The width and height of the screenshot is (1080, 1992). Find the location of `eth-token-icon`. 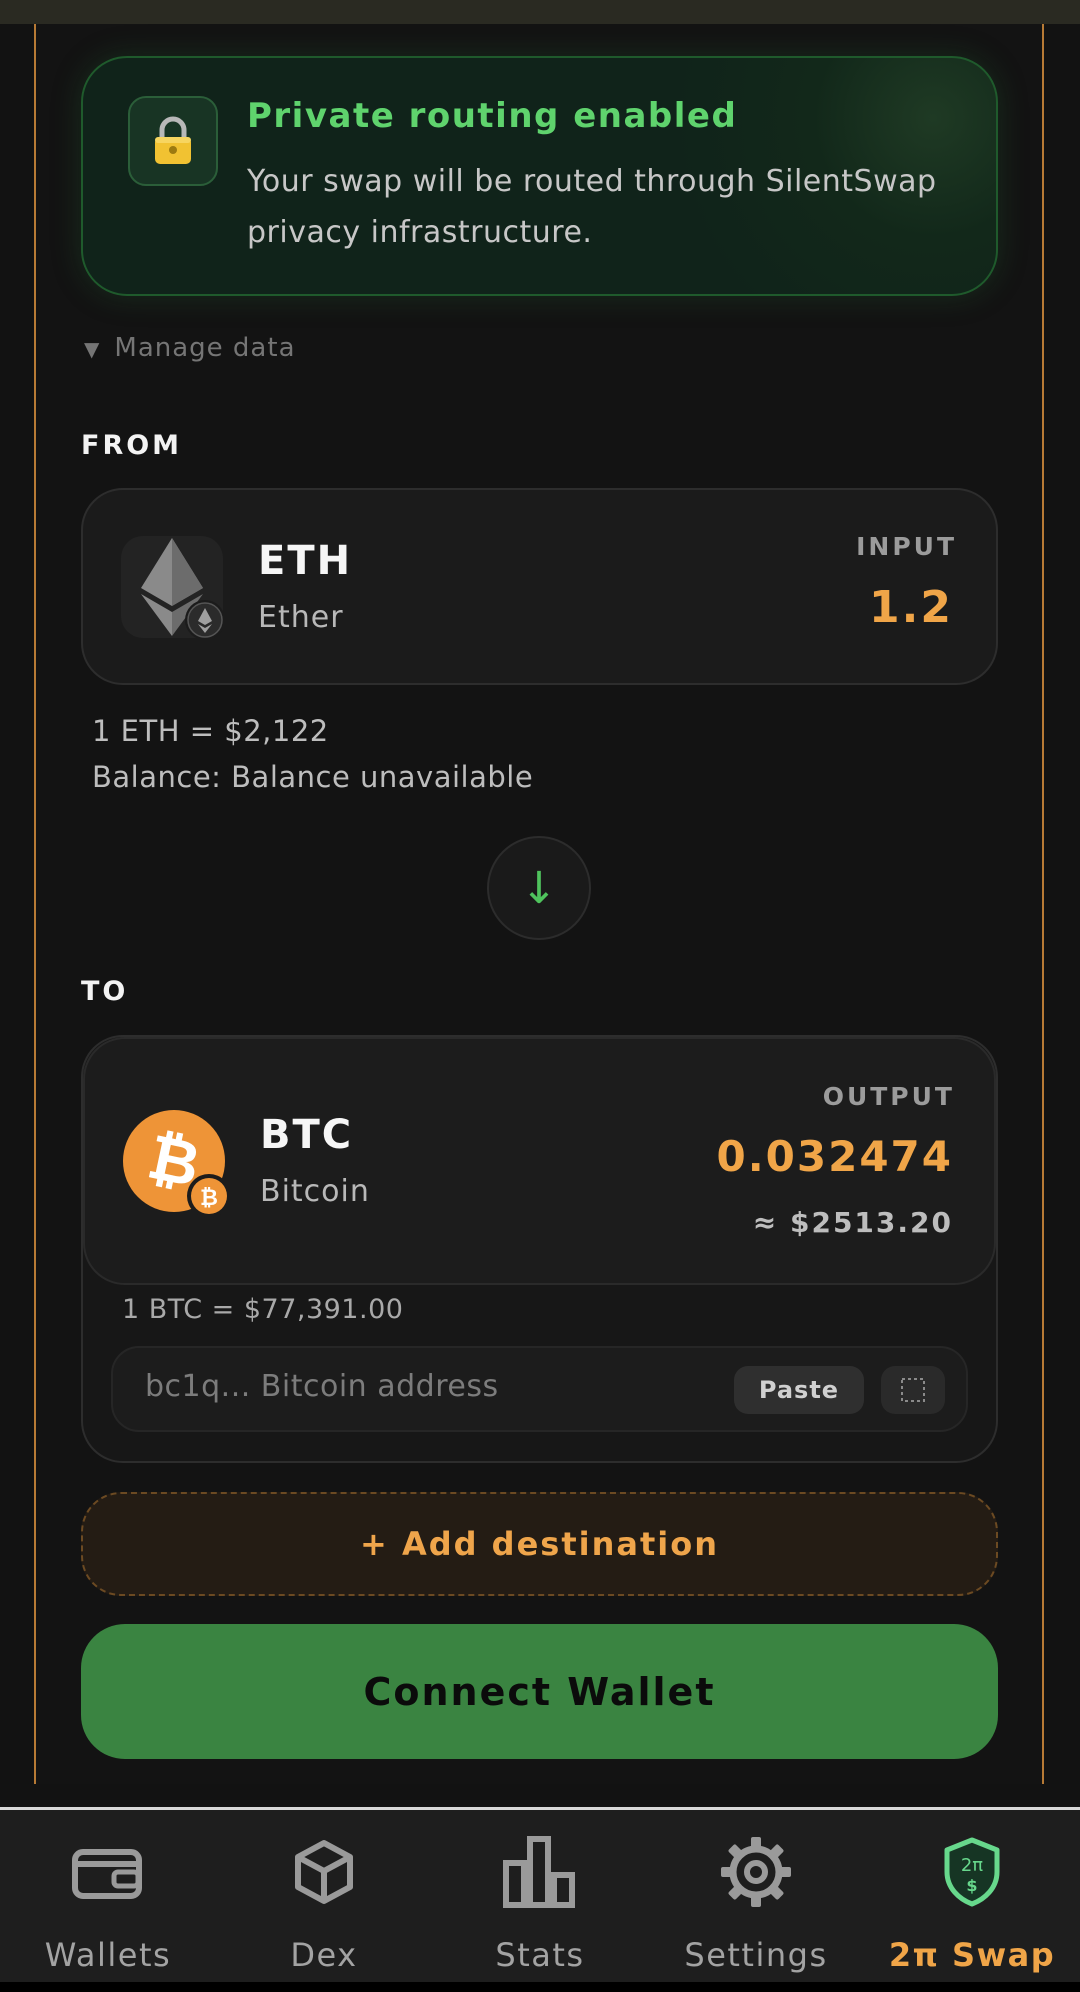

eth-token-icon is located at coordinates (173, 588).